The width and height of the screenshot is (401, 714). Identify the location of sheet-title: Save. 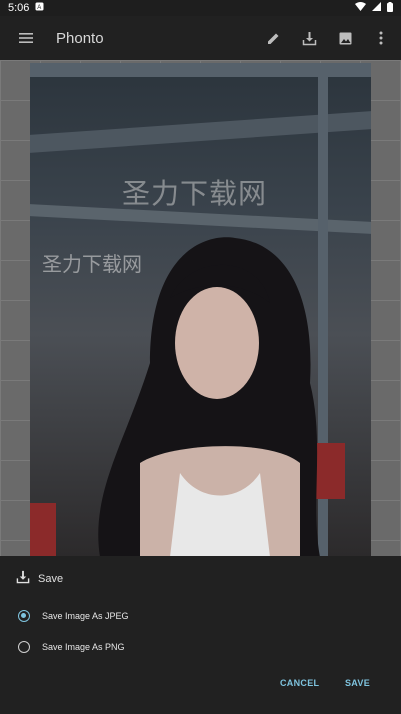
(51, 578).